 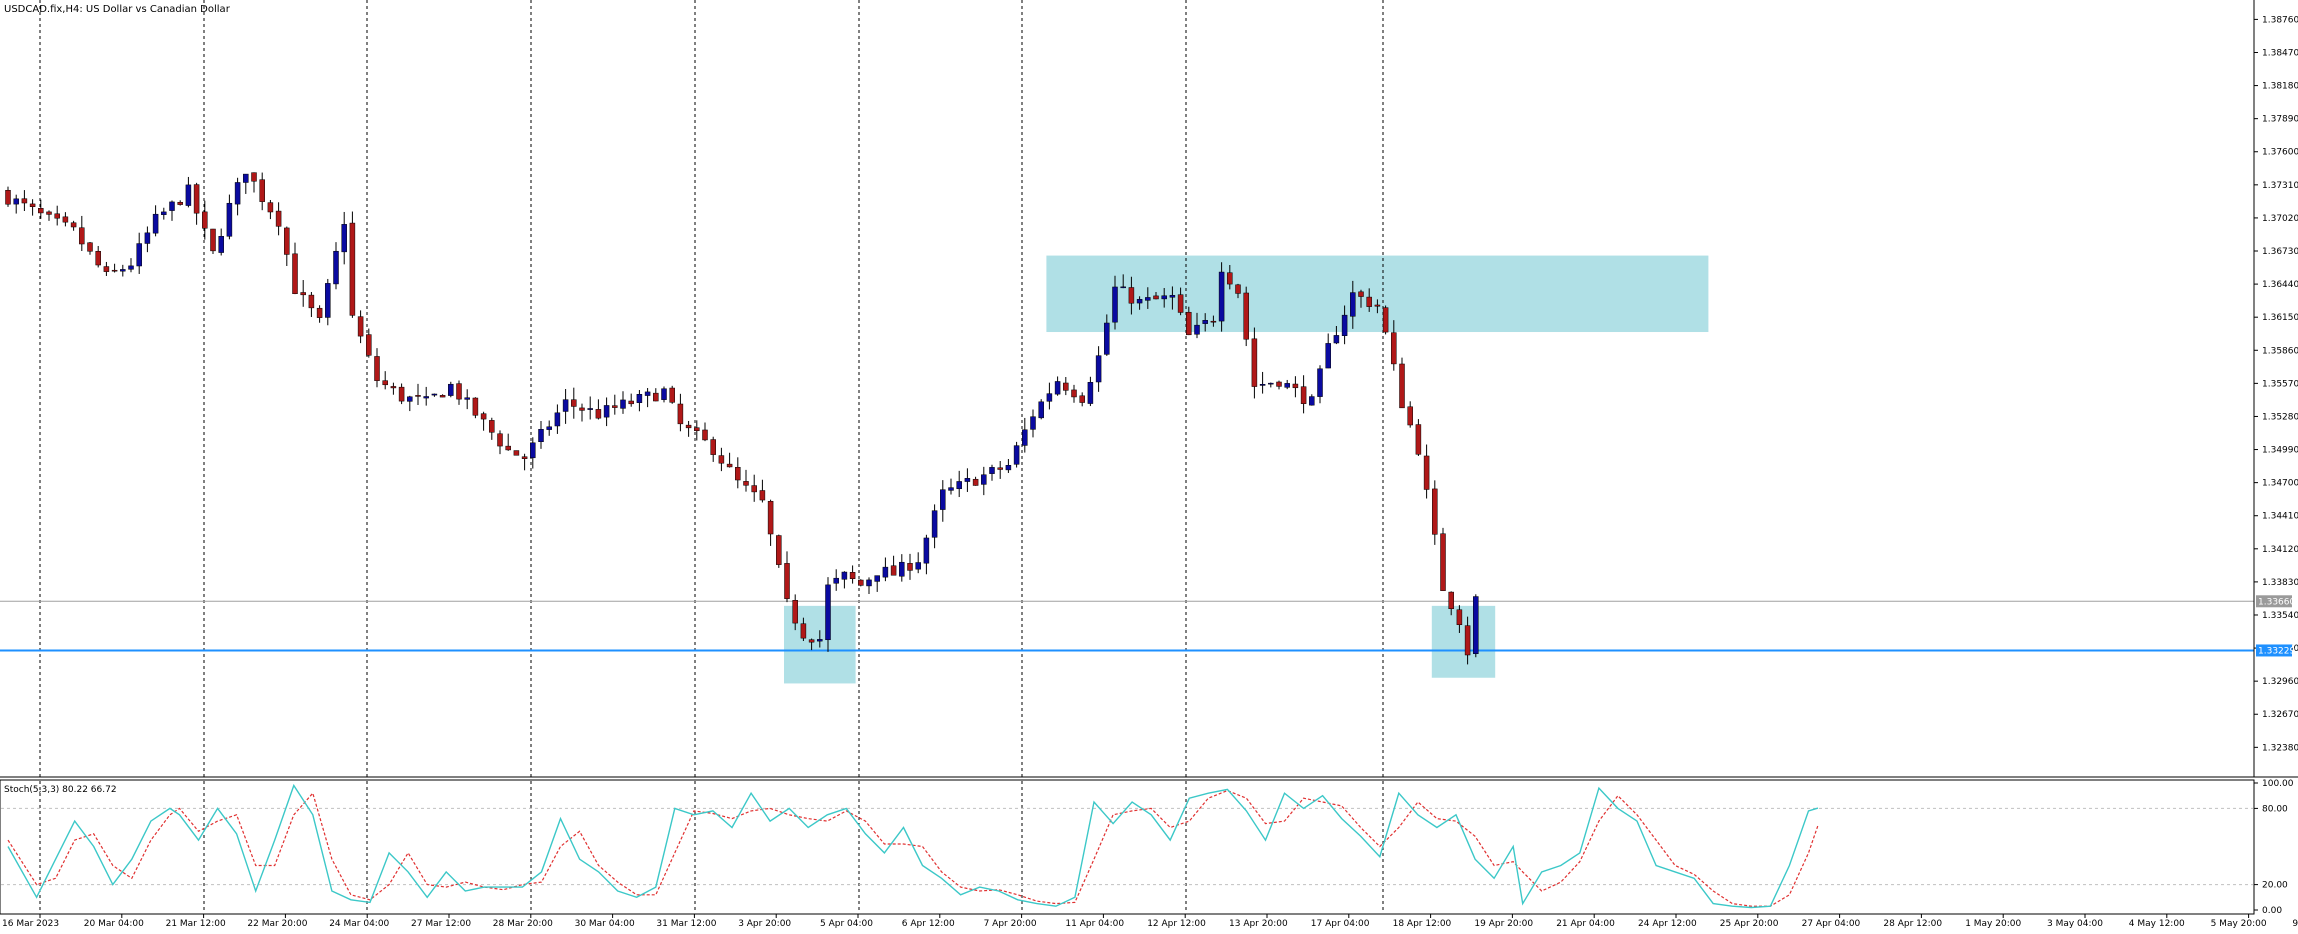 What do you see at coordinates (2280, 384) in the screenshot?
I see `price-tick-label: 1.35570` at bounding box center [2280, 384].